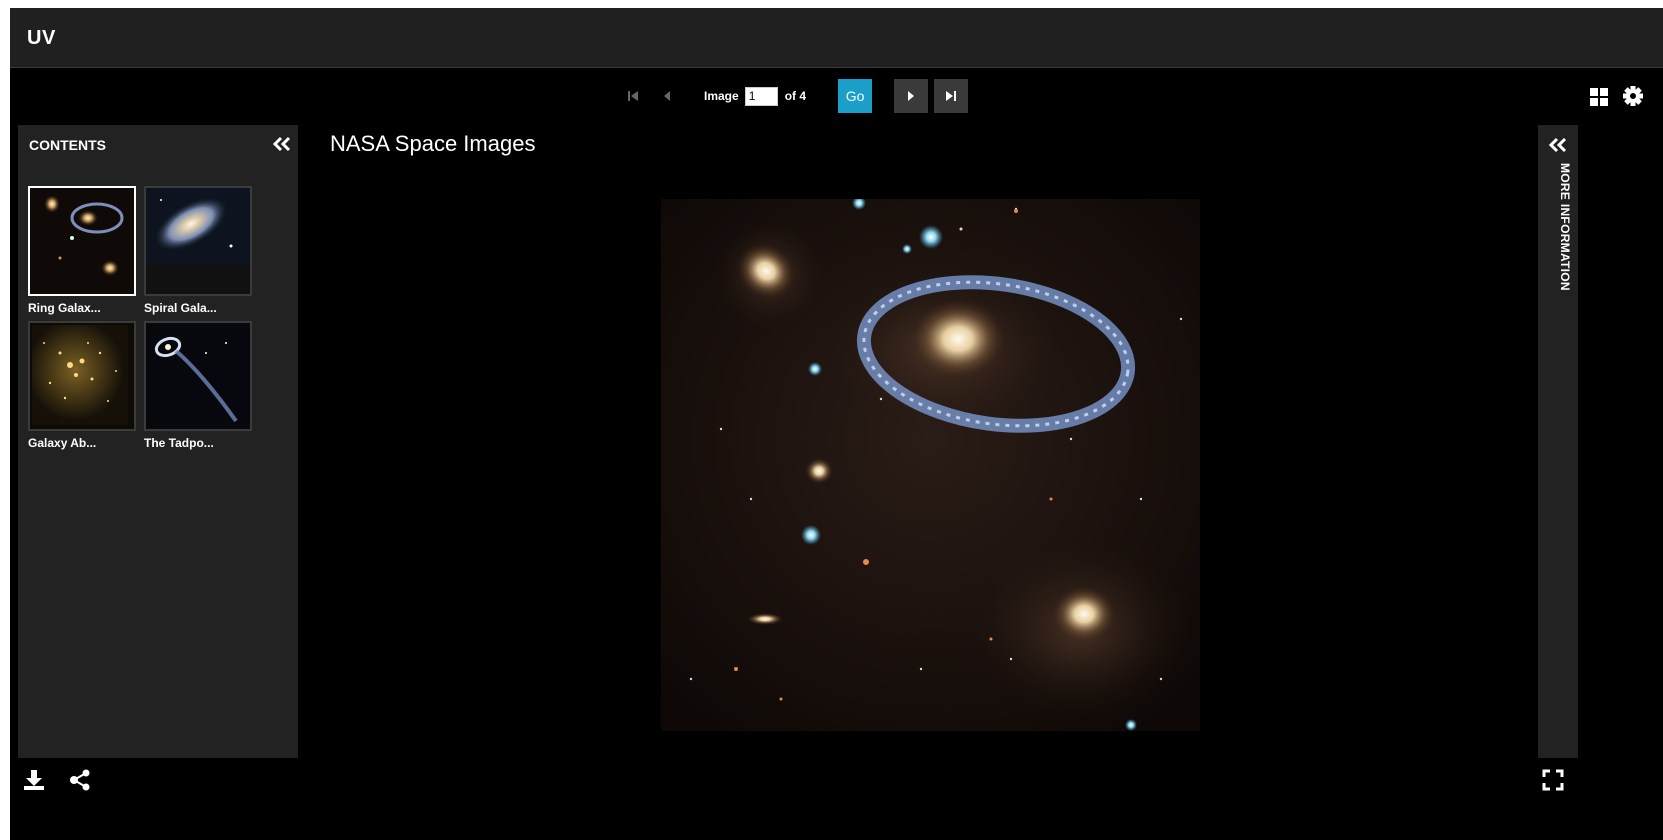 This screenshot has width=1663, height=840. I want to click on settings-button, so click(1633, 96).